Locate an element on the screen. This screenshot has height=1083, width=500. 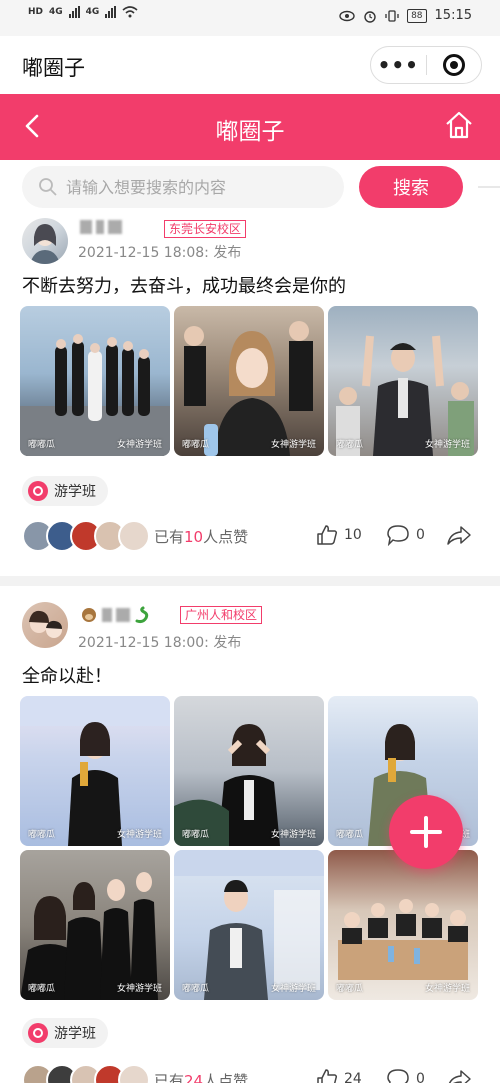
liked-count: 10 is located at coordinates (194, 537).